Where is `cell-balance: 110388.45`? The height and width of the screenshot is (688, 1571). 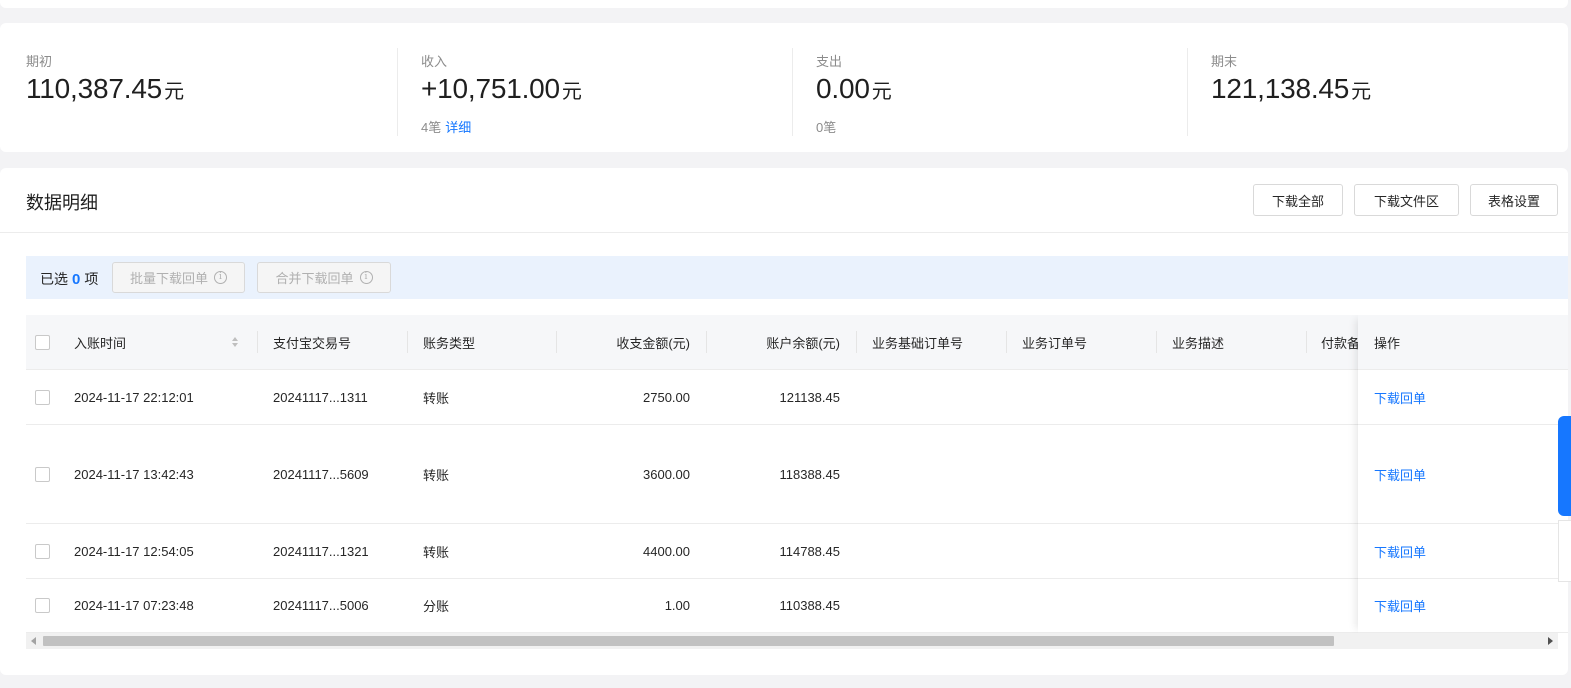 cell-balance: 110388.45 is located at coordinates (810, 605).